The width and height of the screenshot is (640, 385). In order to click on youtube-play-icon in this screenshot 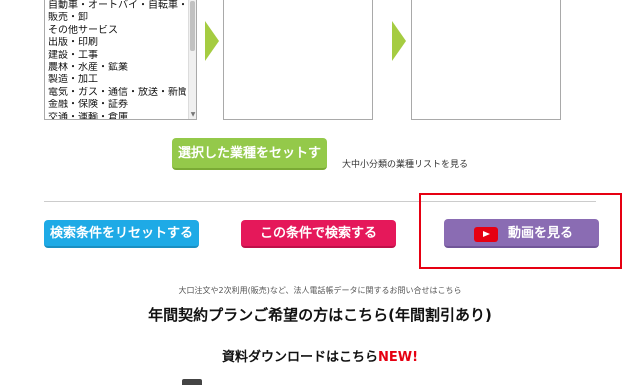, I will do `click(486, 234)`.